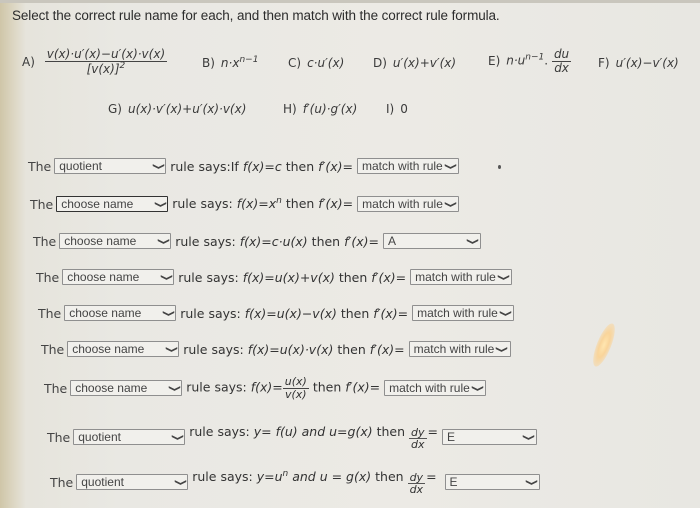 This screenshot has width=700, height=508. I want to click on rule-statement: rule says: f(x)=u(x)+v(x) then f′(x)=, so click(292, 277).